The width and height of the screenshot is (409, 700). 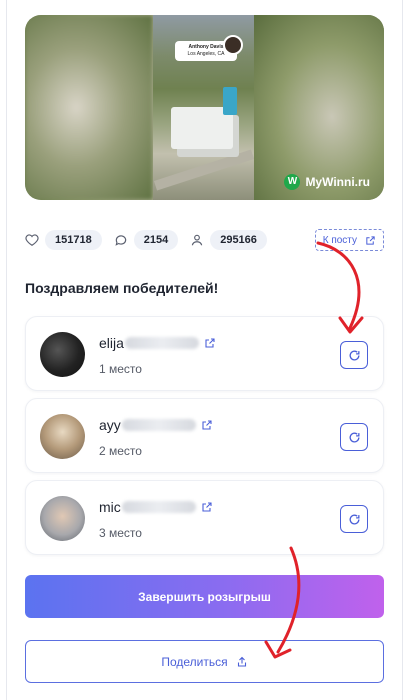 I want to click on author-avatar, so click(x=233, y=45).